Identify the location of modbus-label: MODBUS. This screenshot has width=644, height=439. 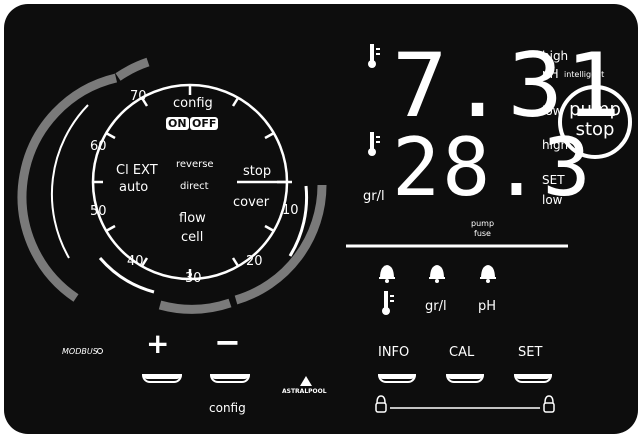
(80, 351).